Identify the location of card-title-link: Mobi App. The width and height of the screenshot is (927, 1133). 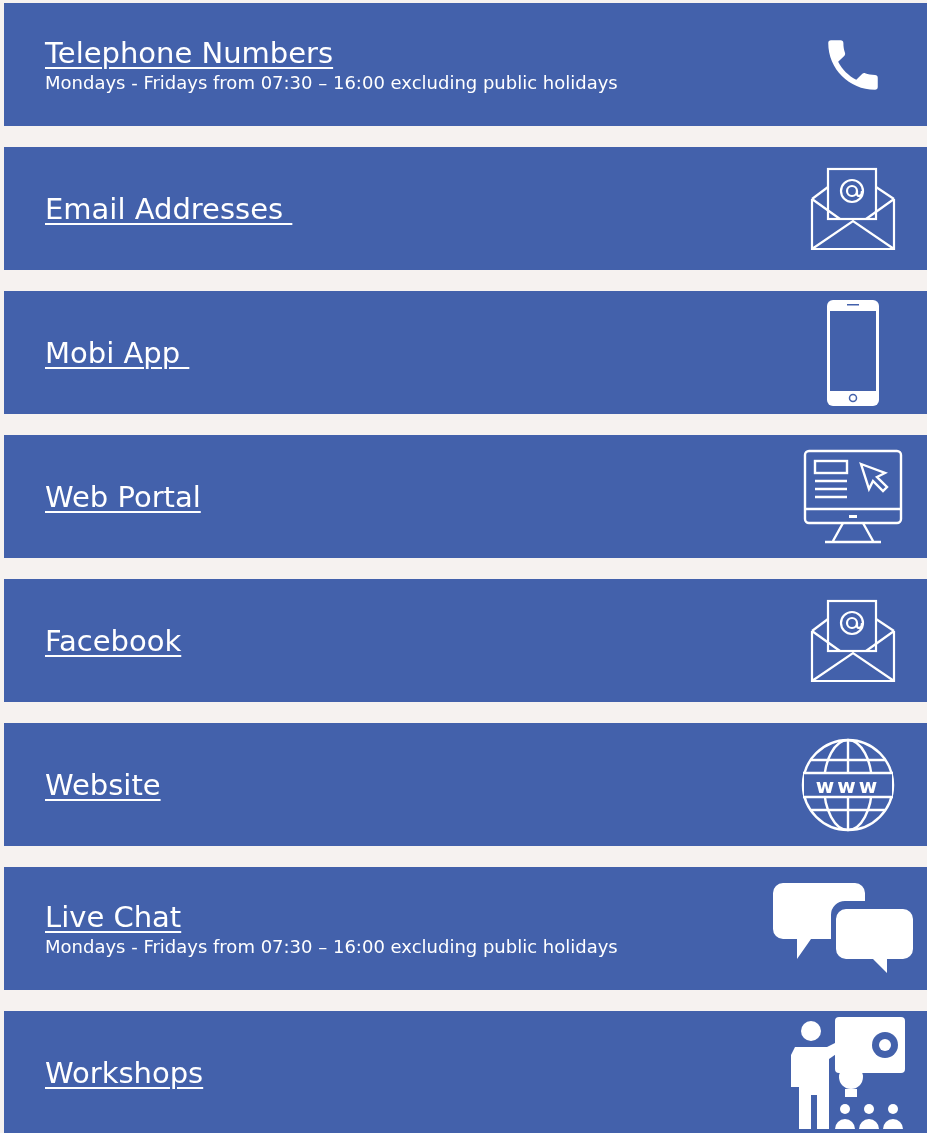
(117, 352).